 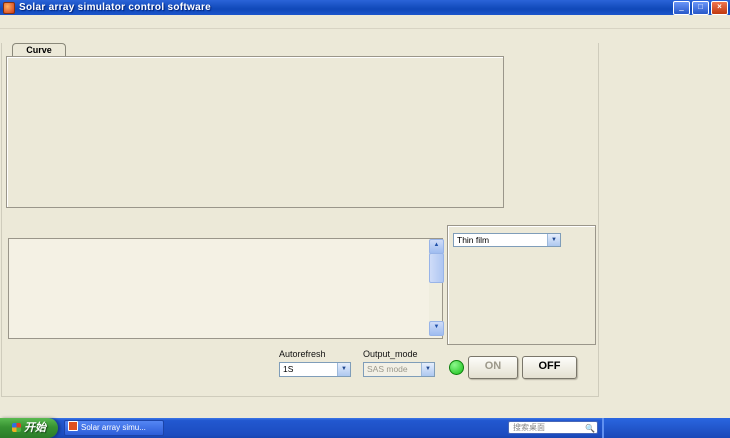 I want to click on scroll-up-icon: ▲, so click(x=436, y=246).